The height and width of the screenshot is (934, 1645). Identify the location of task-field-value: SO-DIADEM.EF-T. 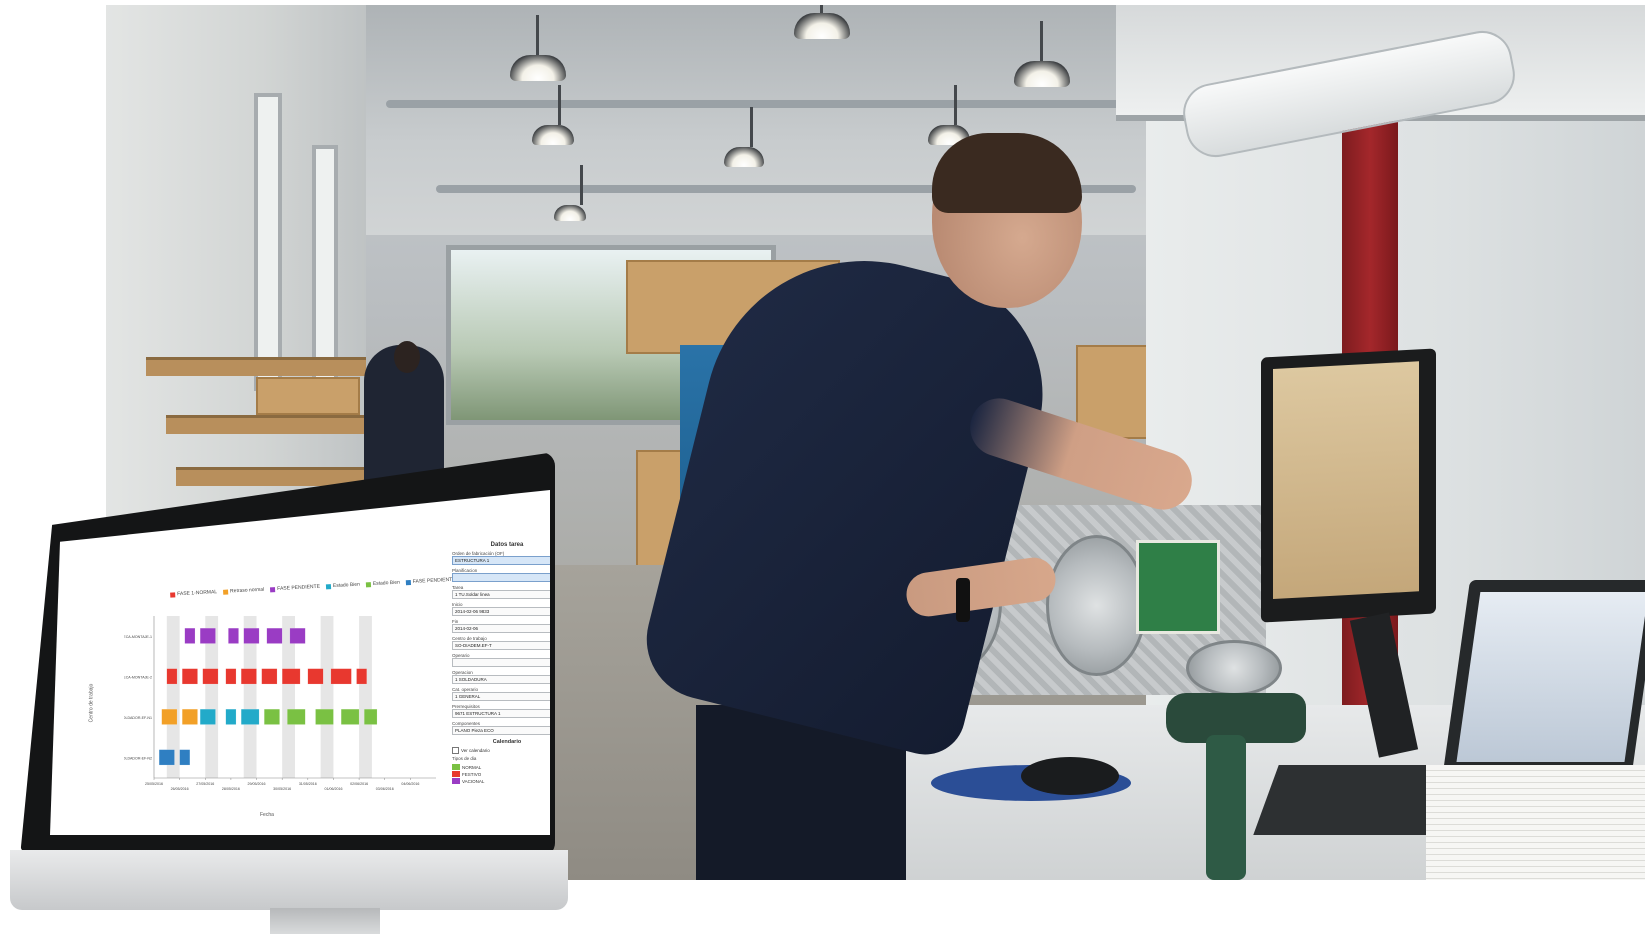
(501, 645).